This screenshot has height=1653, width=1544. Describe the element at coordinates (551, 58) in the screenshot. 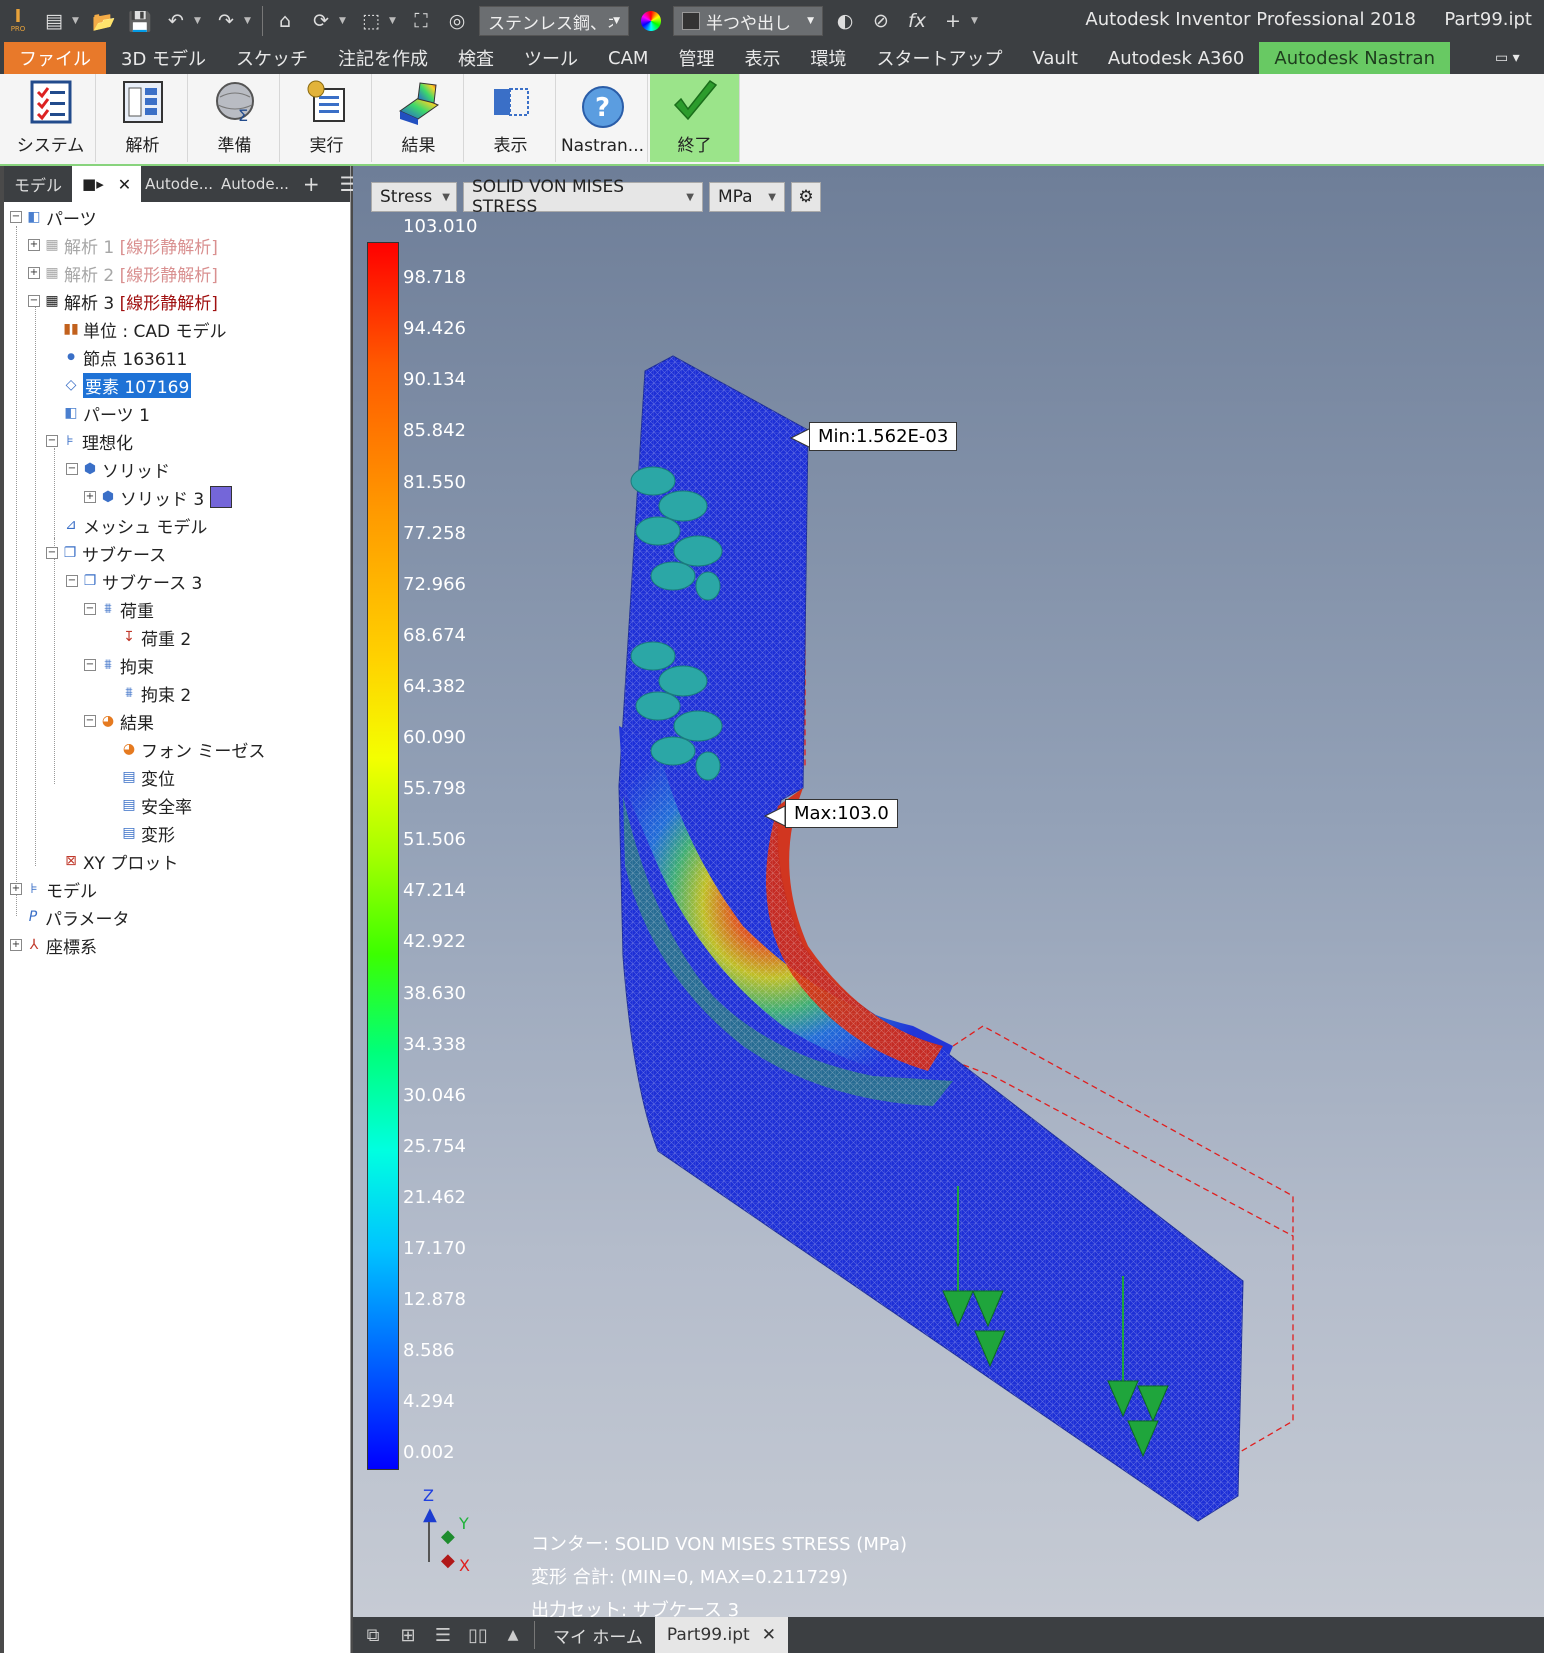

I see `tab-tools: ツール` at that location.